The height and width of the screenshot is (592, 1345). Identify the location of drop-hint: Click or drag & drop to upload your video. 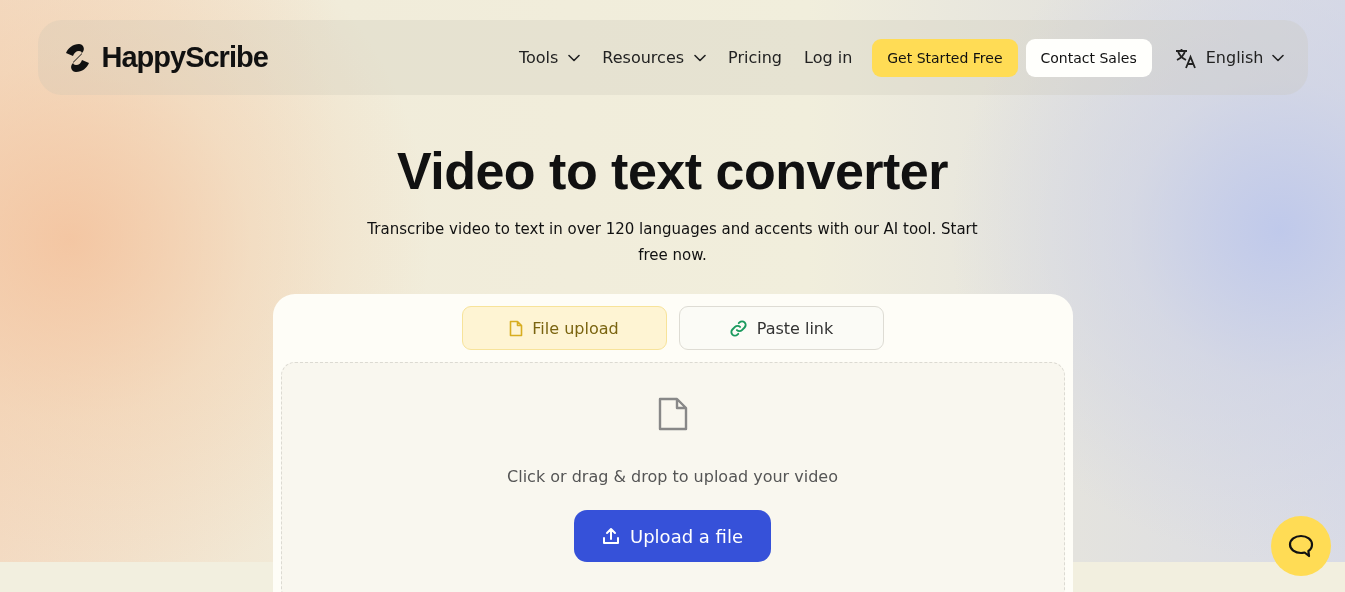
(672, 477).